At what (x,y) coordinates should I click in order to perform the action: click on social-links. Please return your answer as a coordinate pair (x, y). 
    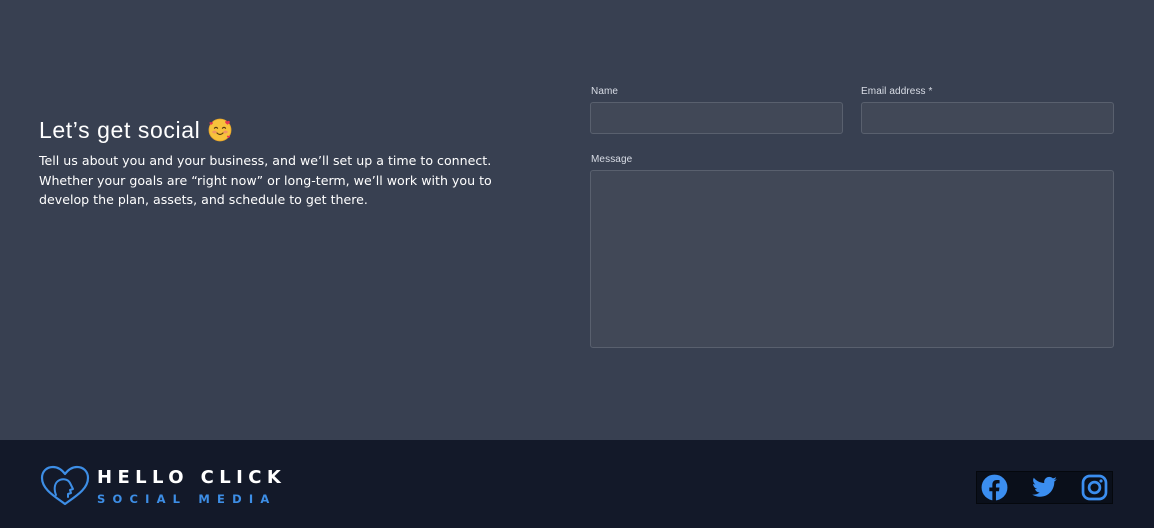
    Looking at the image, I should click on (1044, 487).